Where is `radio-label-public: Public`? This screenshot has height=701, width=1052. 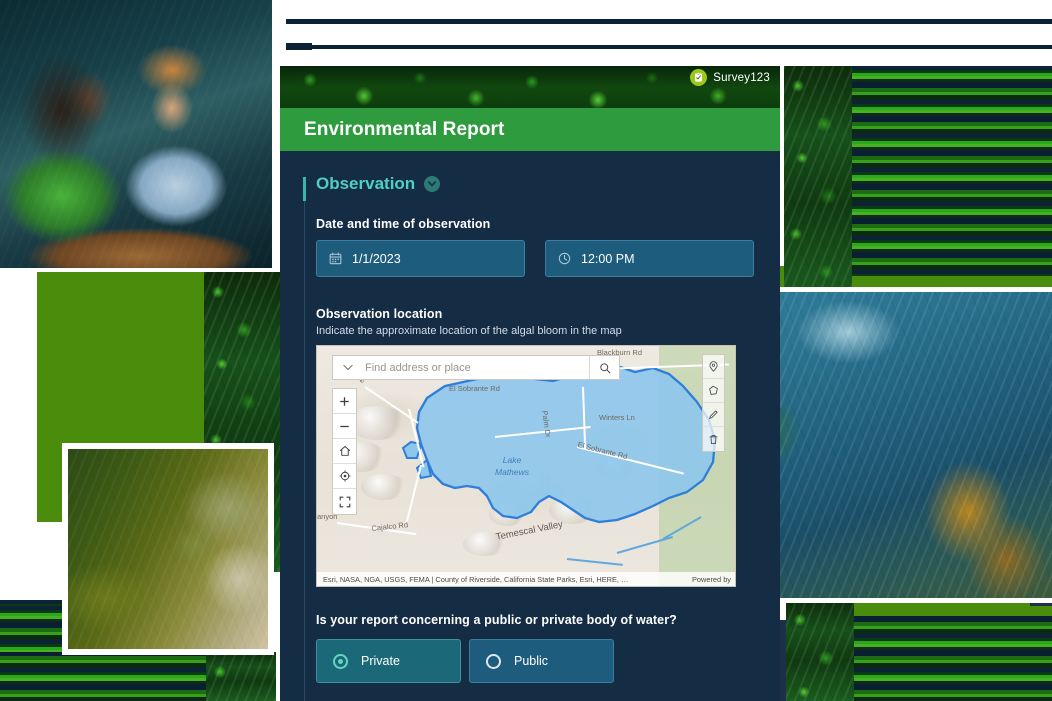
radio-label-public: Public is located at coordinates (531, 661).